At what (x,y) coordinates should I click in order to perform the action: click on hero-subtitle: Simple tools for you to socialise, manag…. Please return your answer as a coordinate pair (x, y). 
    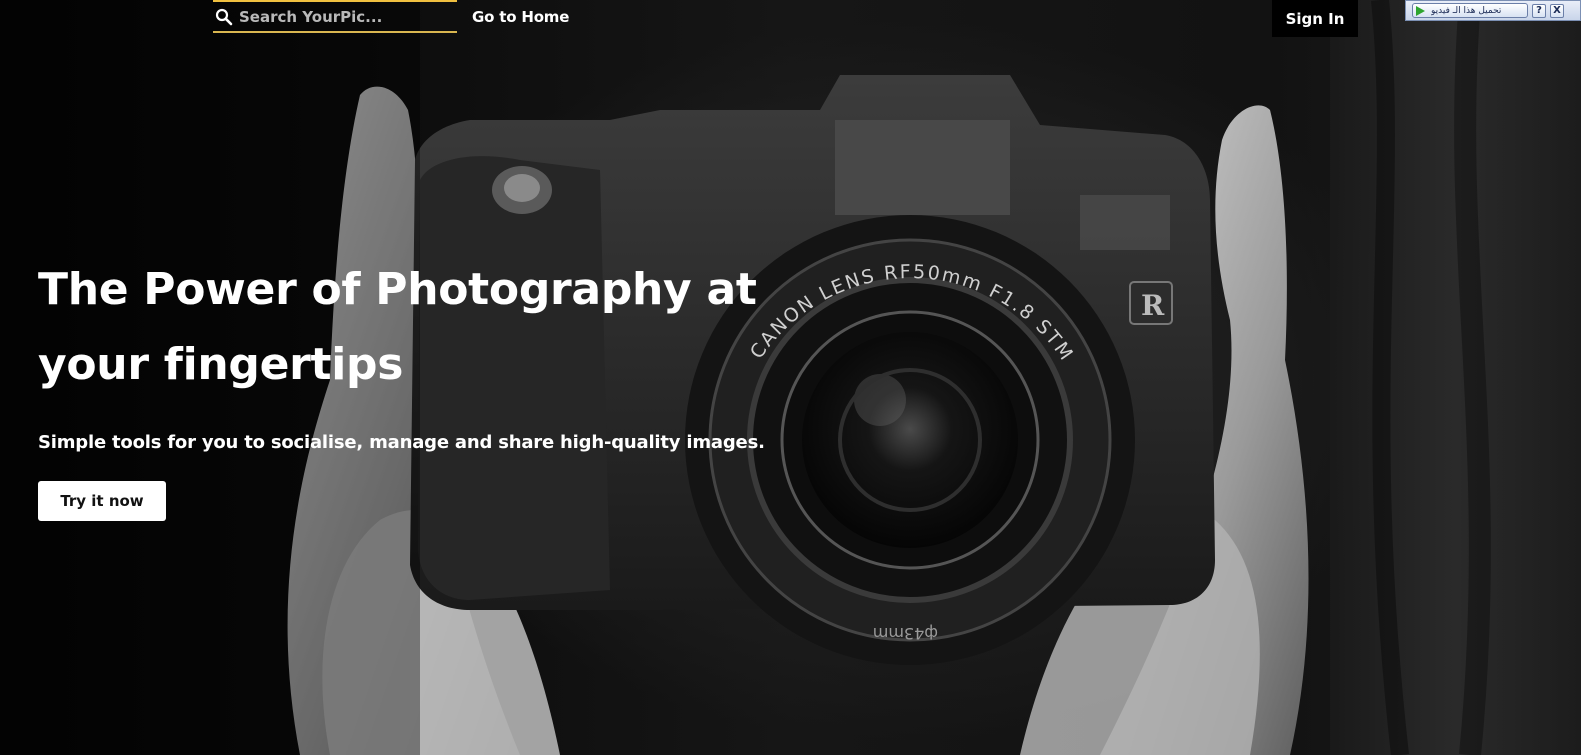
    Looking at the image, I should click on (401, 442).